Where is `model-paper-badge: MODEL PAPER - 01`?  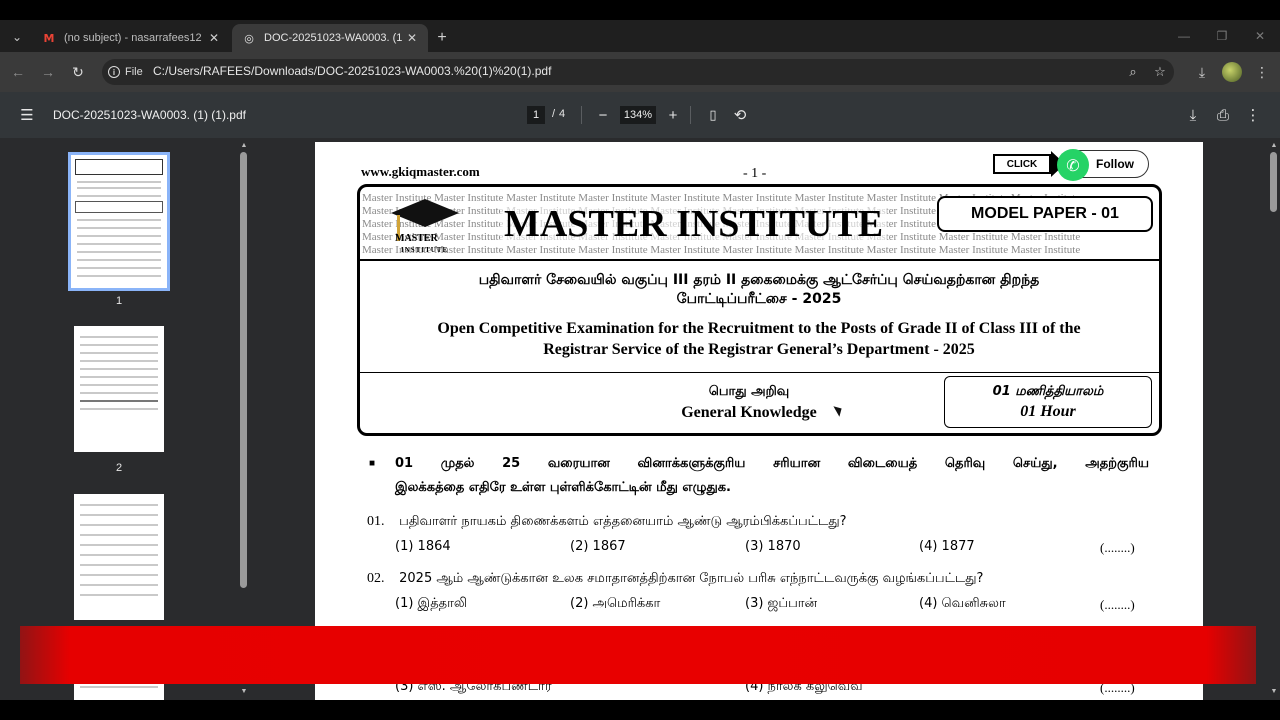 model-paper-badge: MODEL PAPER - 01 is located at coordinates (1045, 214).